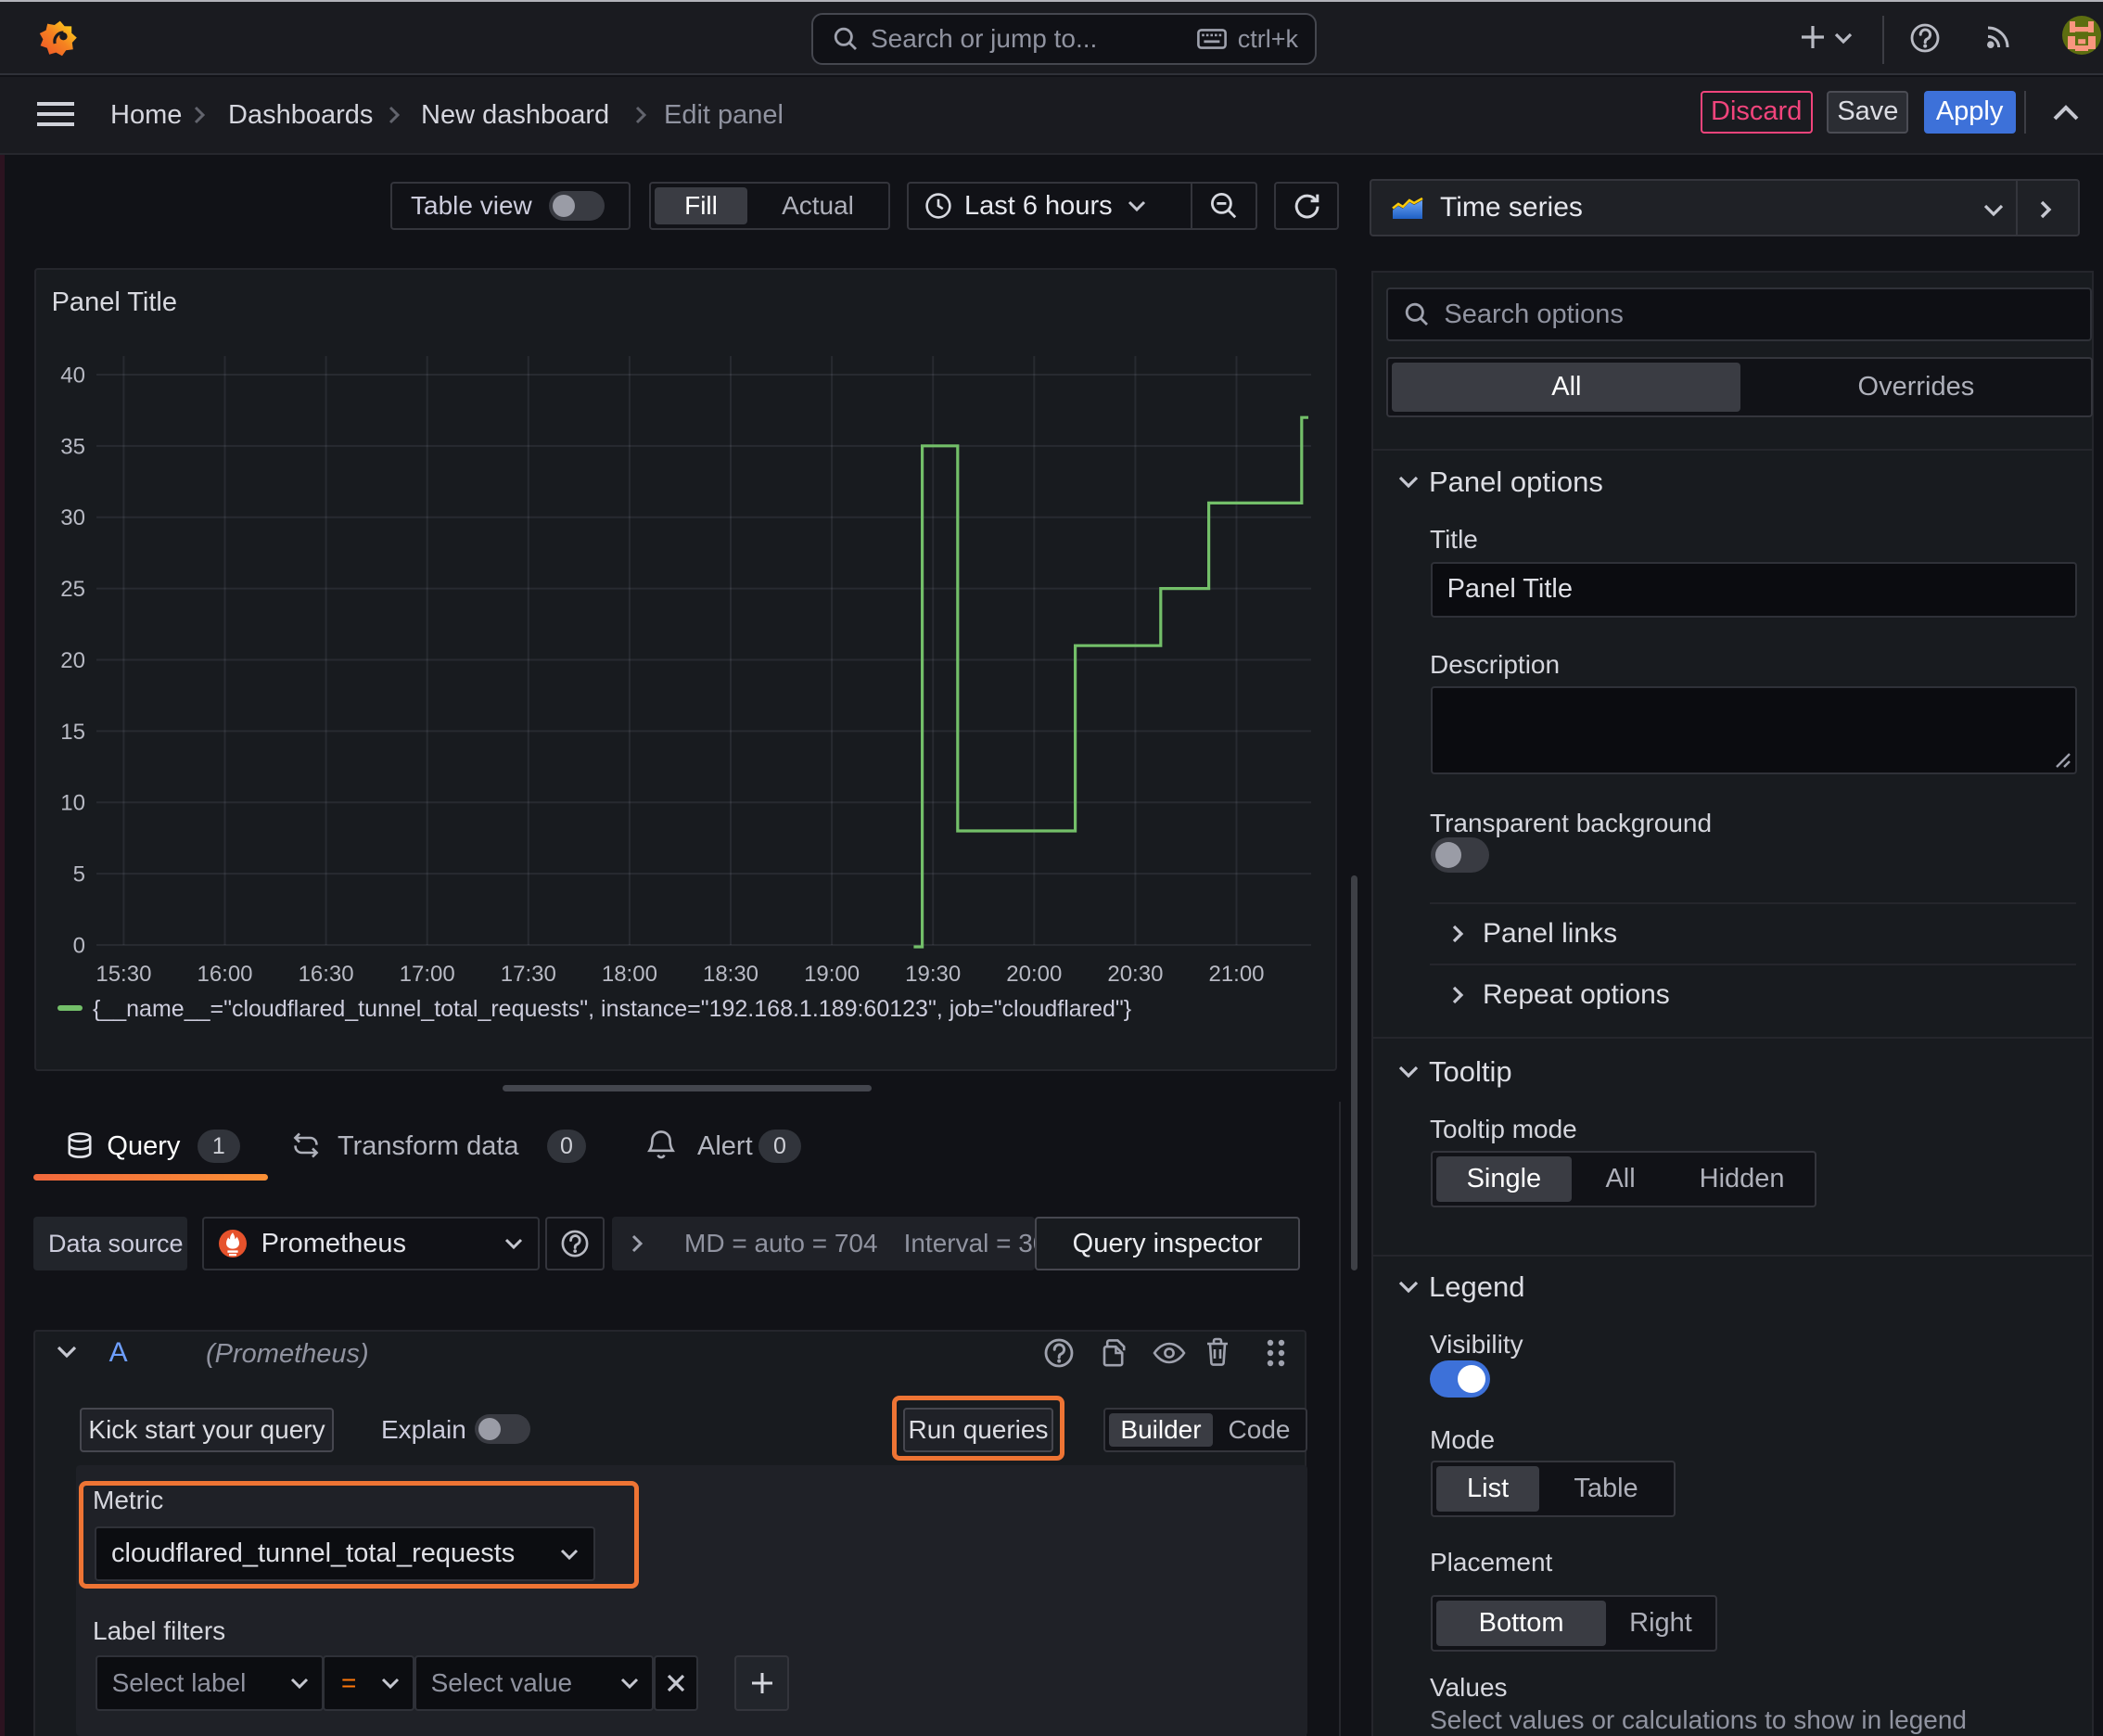  Describe the element at coordinates (224, 974) in the screenshot. I see `svg-text: 16:00` at that location.